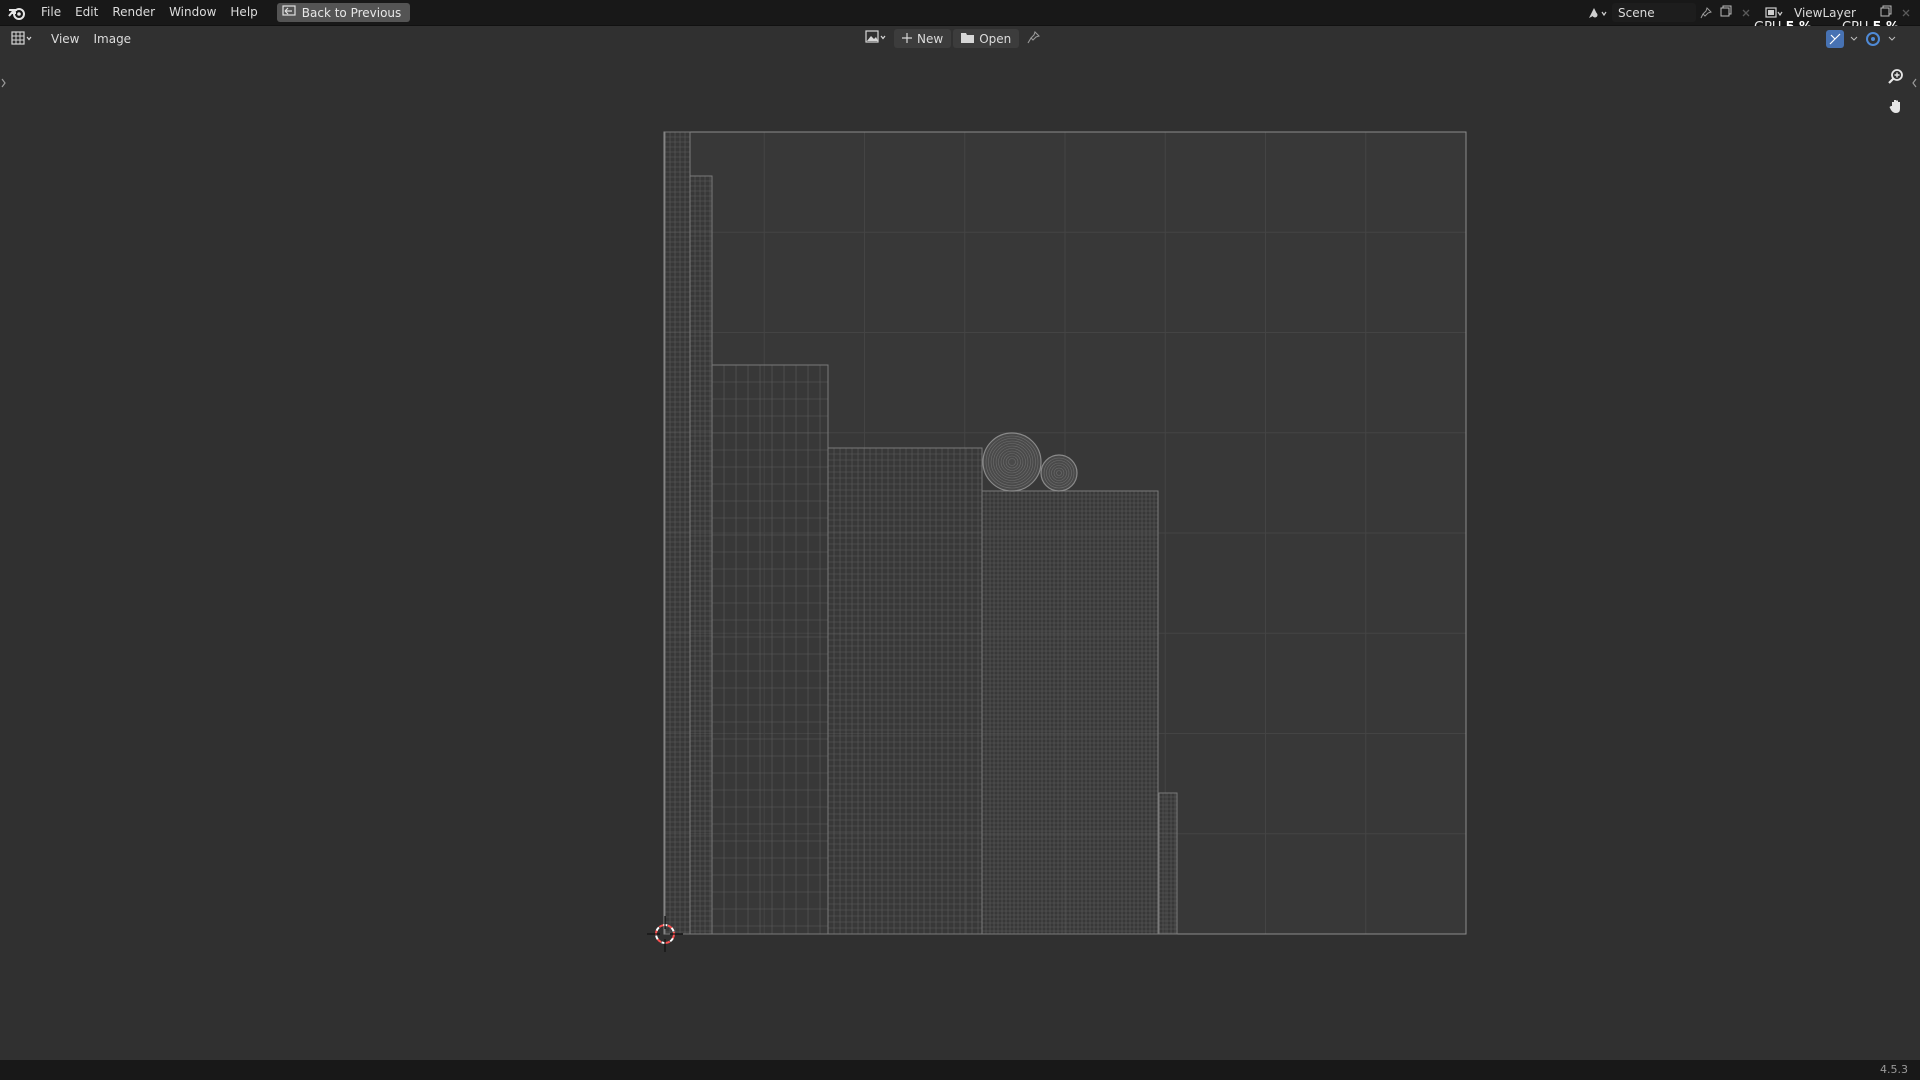 The image size is (1920, 1080). What do you see at coordinates (1914, 83) in the screenshot?
I see `sidebar-toggle` at bounding box center [1914, 83].